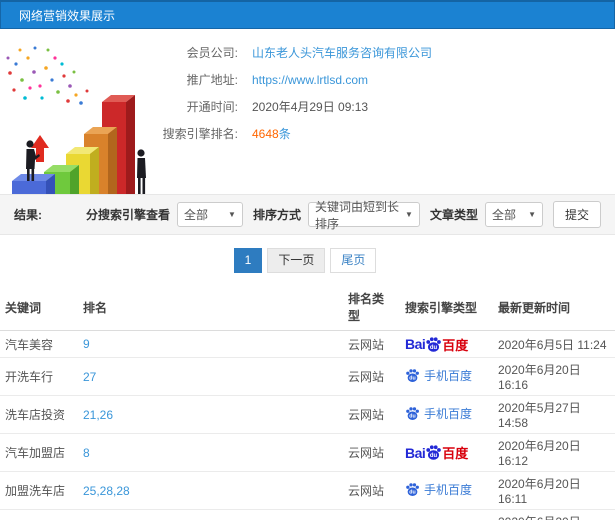  What do you see at coordinates (106, 491) in the screenshot?
I see `rank-link: 25,28,28` at bounding box center [106, 491].